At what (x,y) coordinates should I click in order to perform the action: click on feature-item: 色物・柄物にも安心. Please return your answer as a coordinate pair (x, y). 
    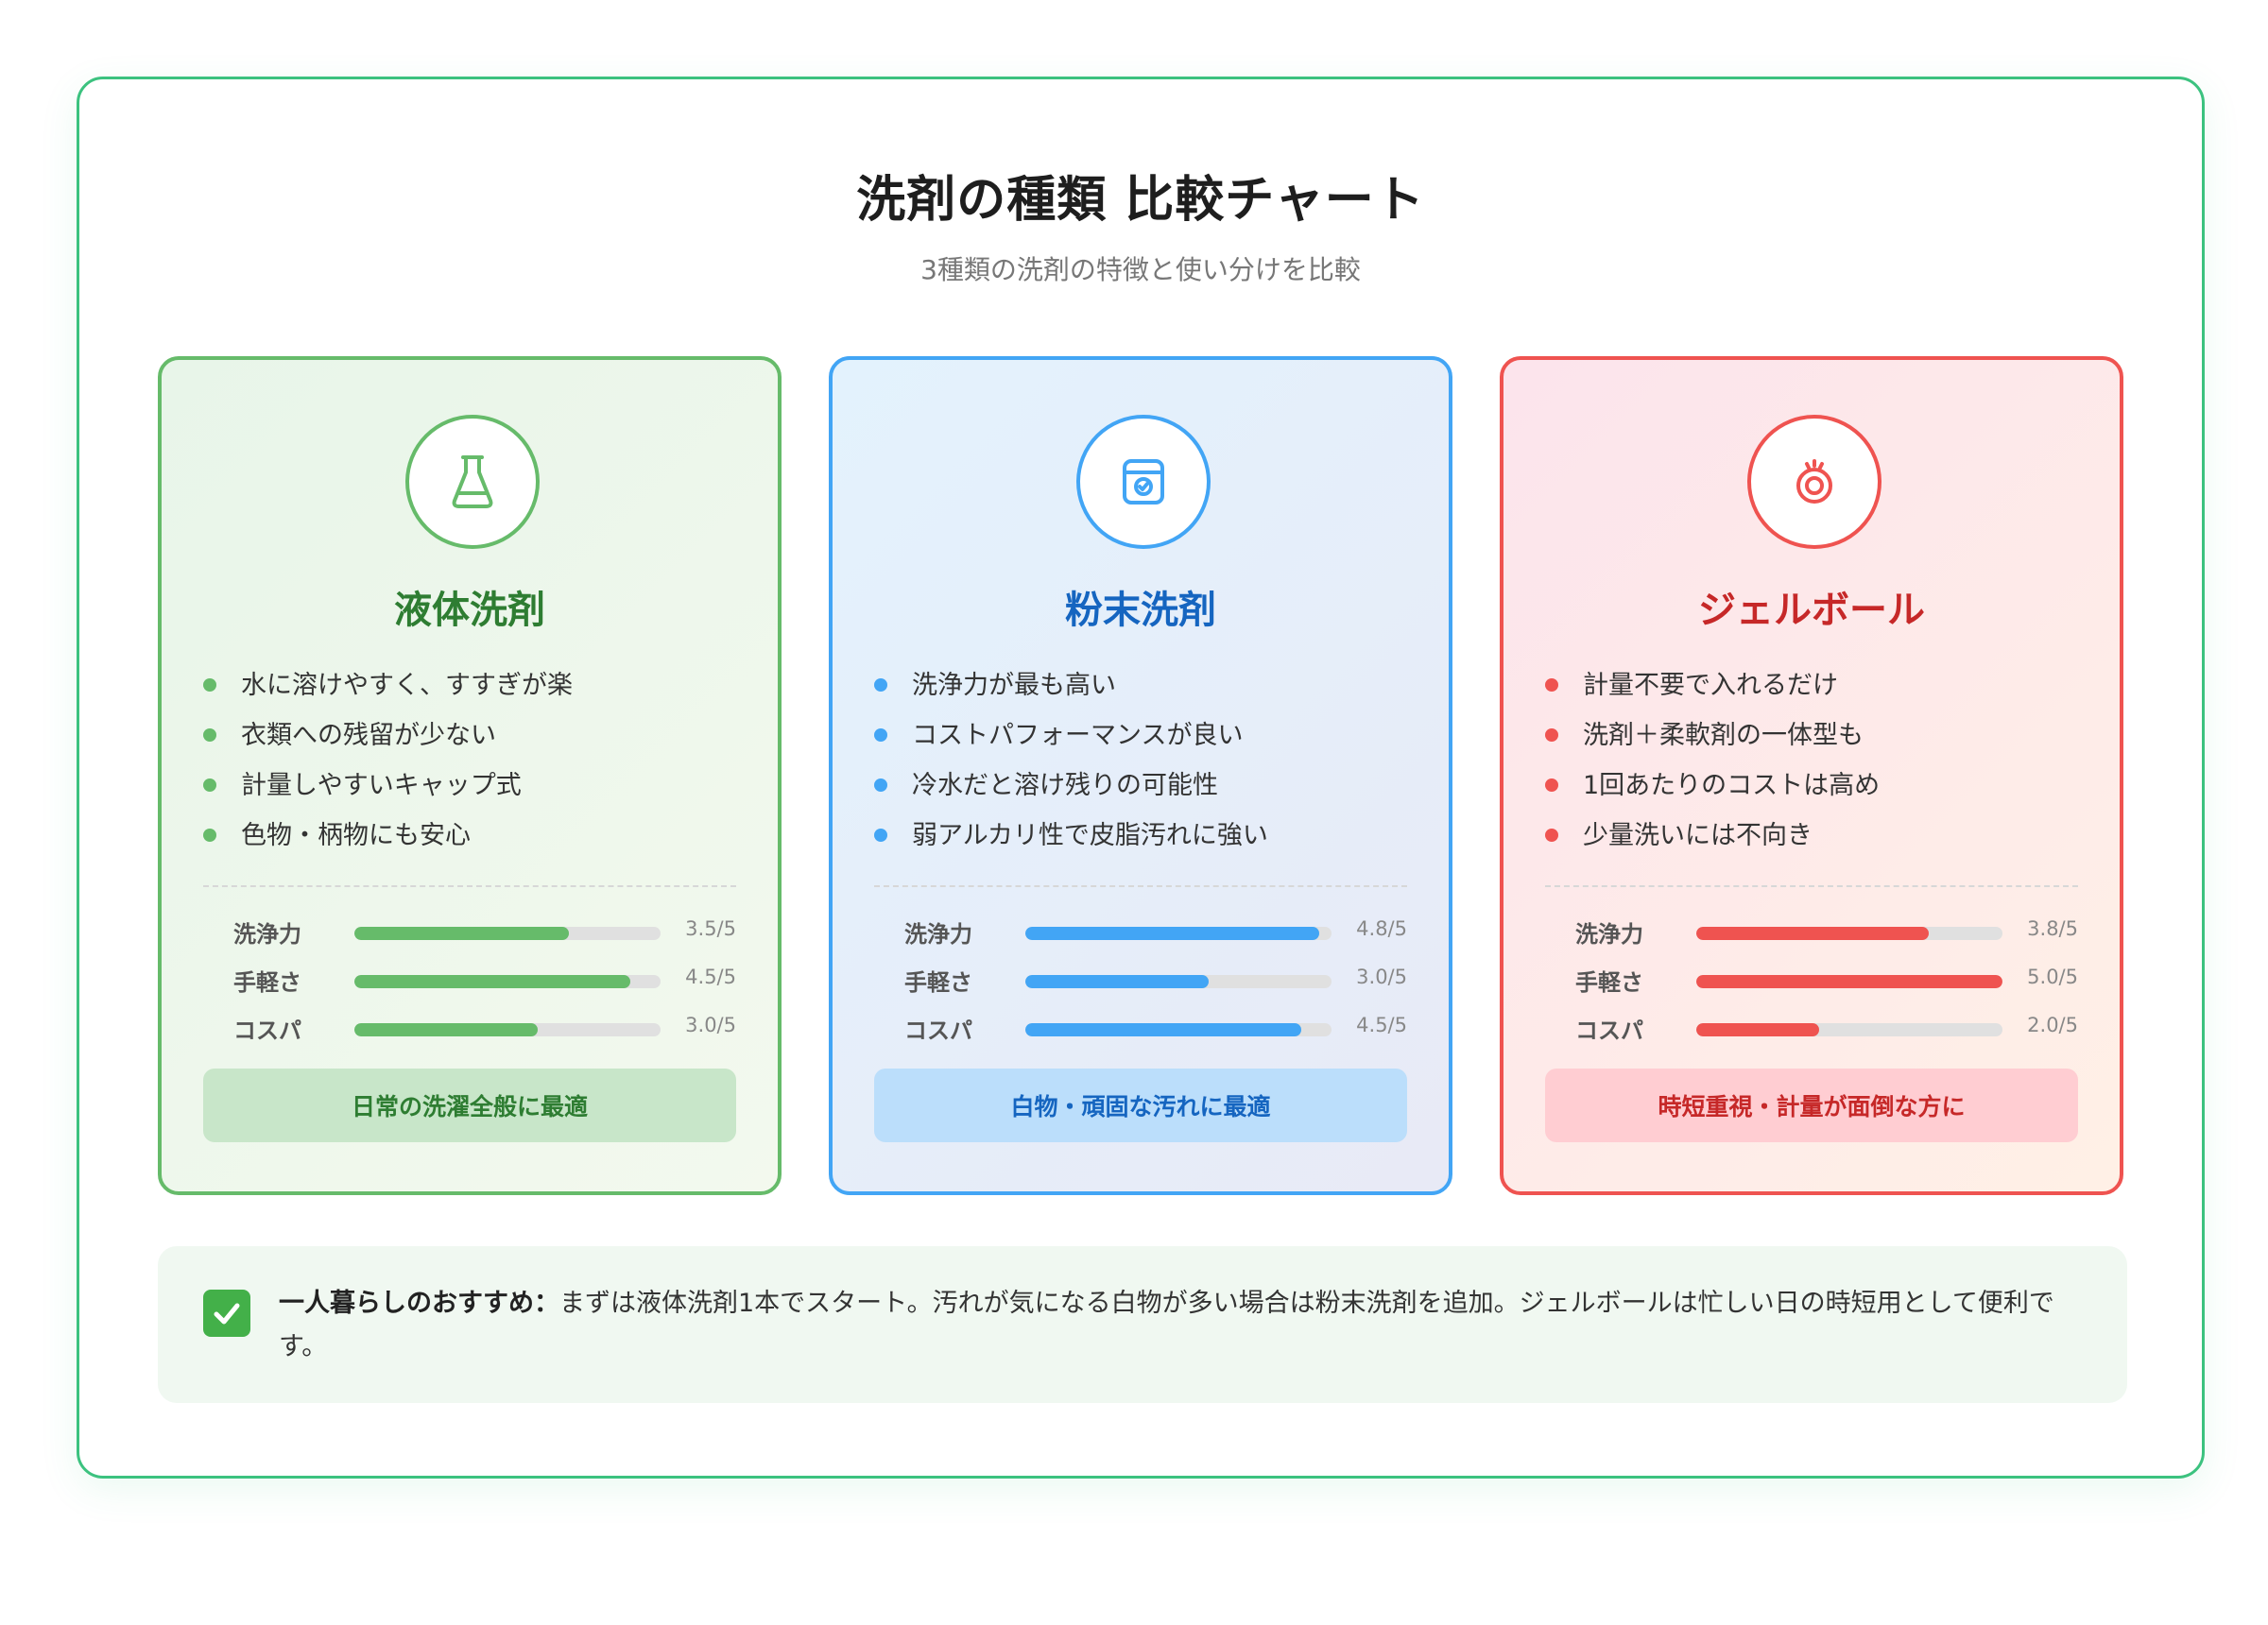
    Looking at the image, I should click on (388, 836).